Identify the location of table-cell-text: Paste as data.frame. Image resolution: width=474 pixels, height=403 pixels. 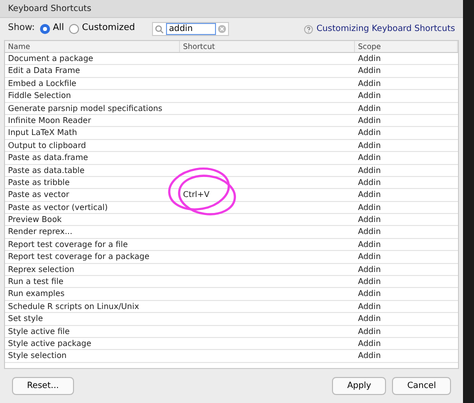
(48, 158).